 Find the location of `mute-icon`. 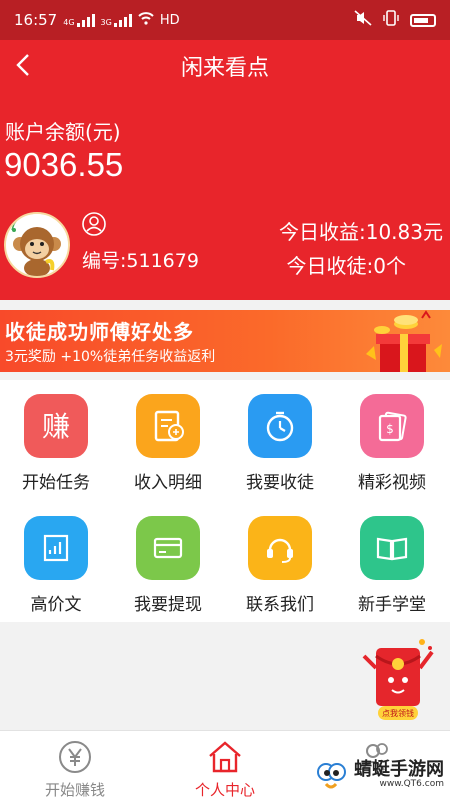

mute-icon is located at coordinates (363, 20).